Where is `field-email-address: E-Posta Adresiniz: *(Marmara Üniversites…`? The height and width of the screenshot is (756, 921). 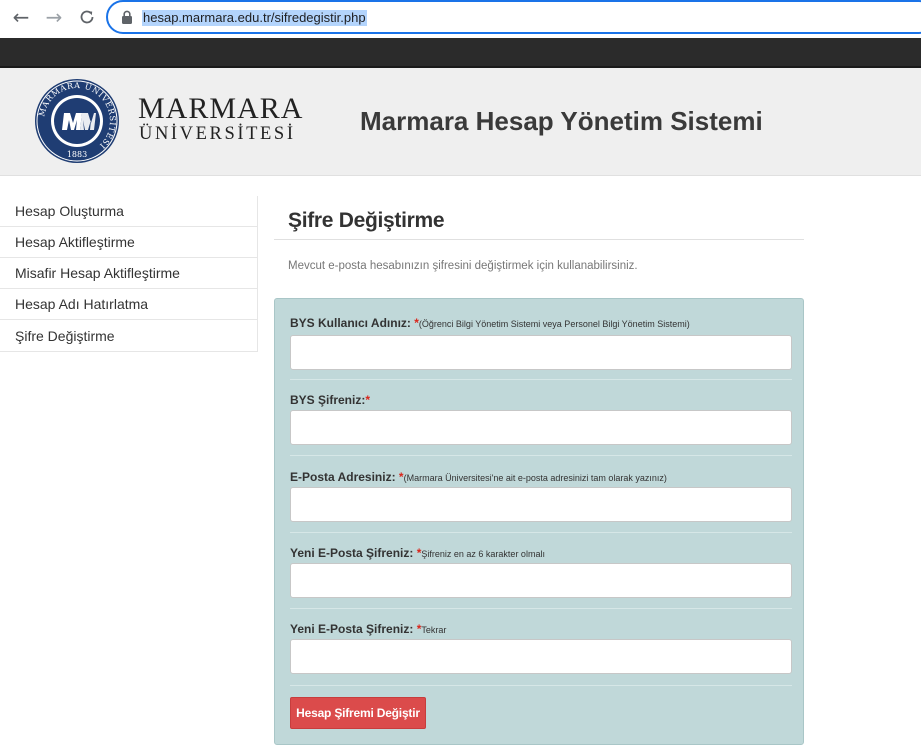 field-email-address: E-Posta Adresiniz: *(Marmara Üniversites… is located at coordinates (541, 495).